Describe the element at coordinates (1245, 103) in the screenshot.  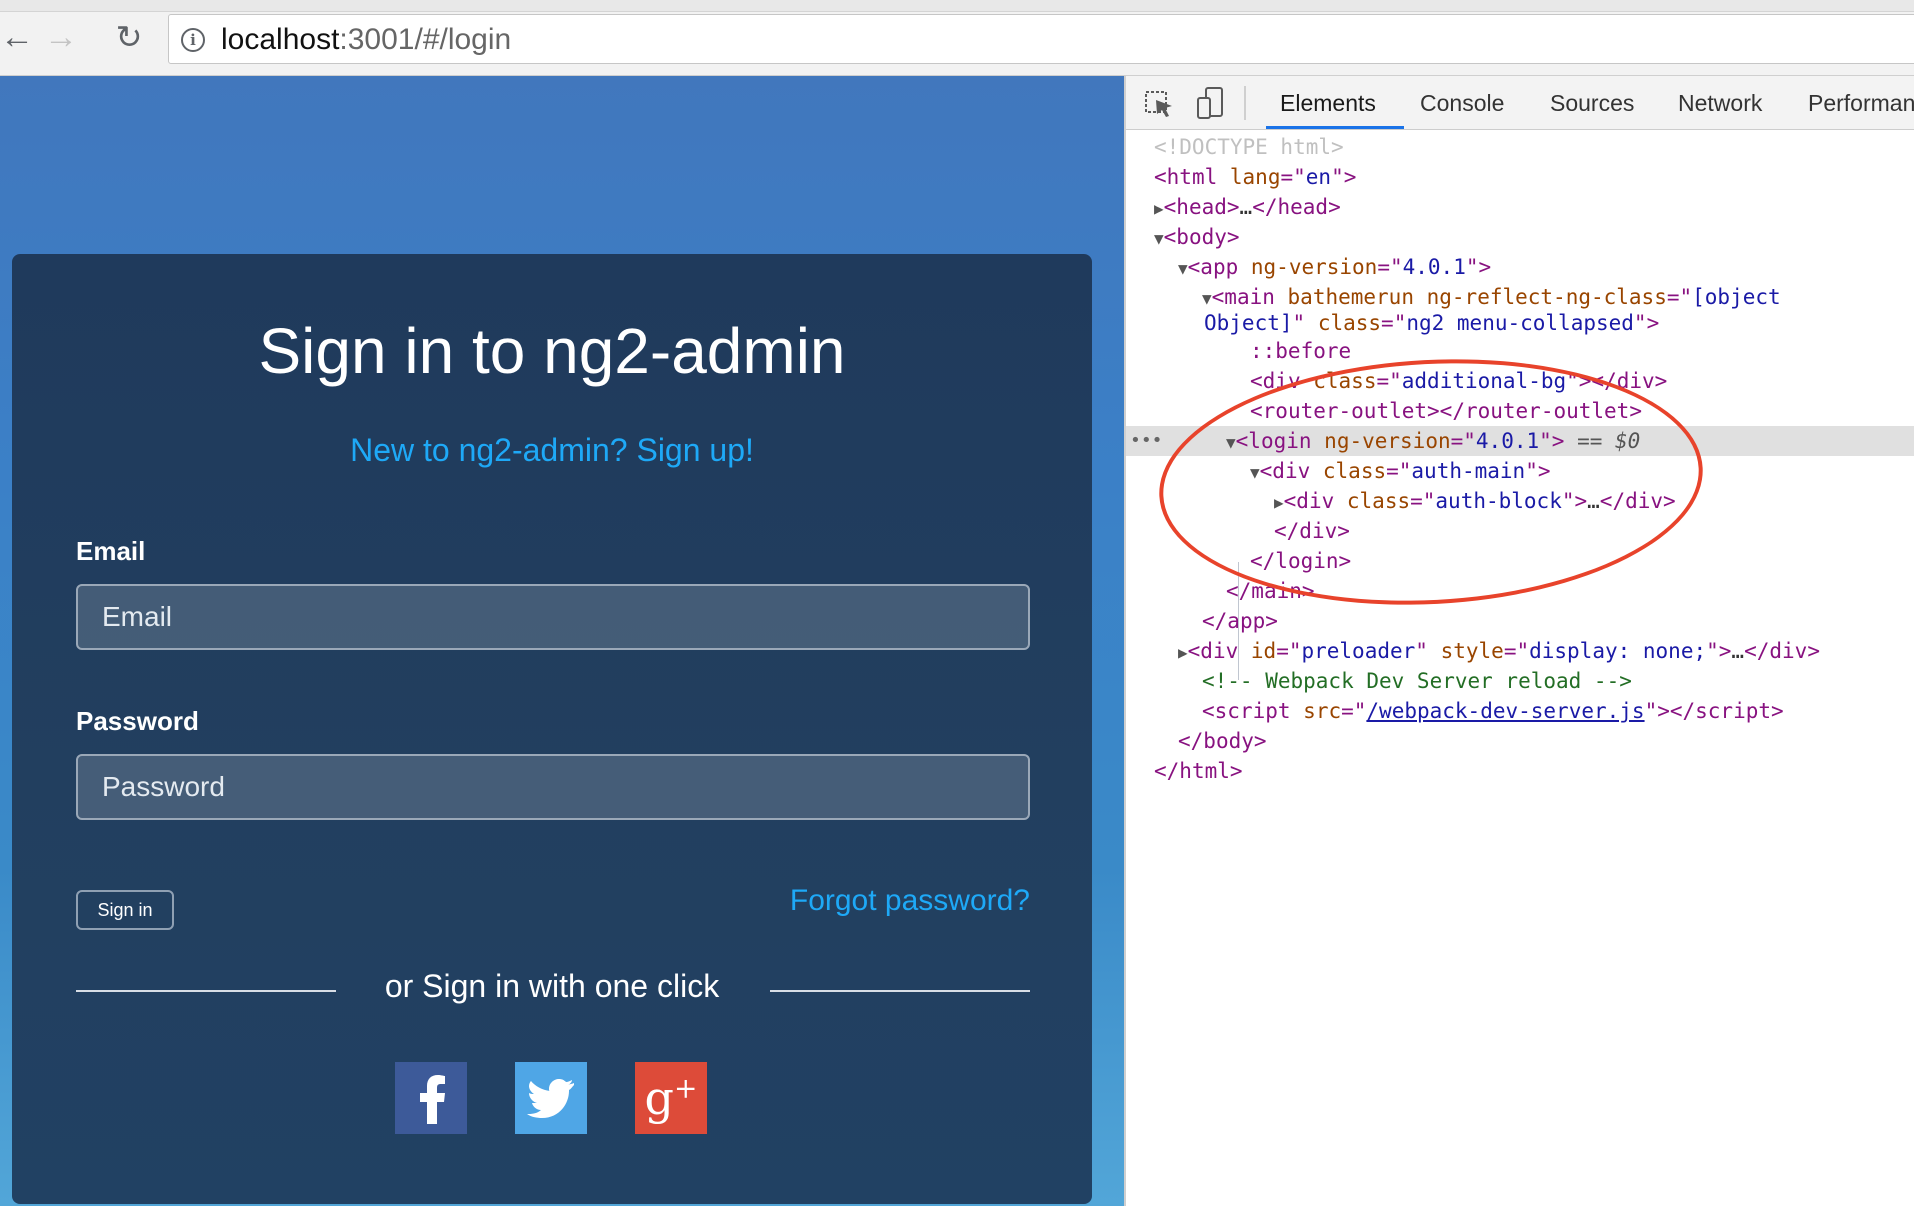
I see `toolbar-separator` at that location.